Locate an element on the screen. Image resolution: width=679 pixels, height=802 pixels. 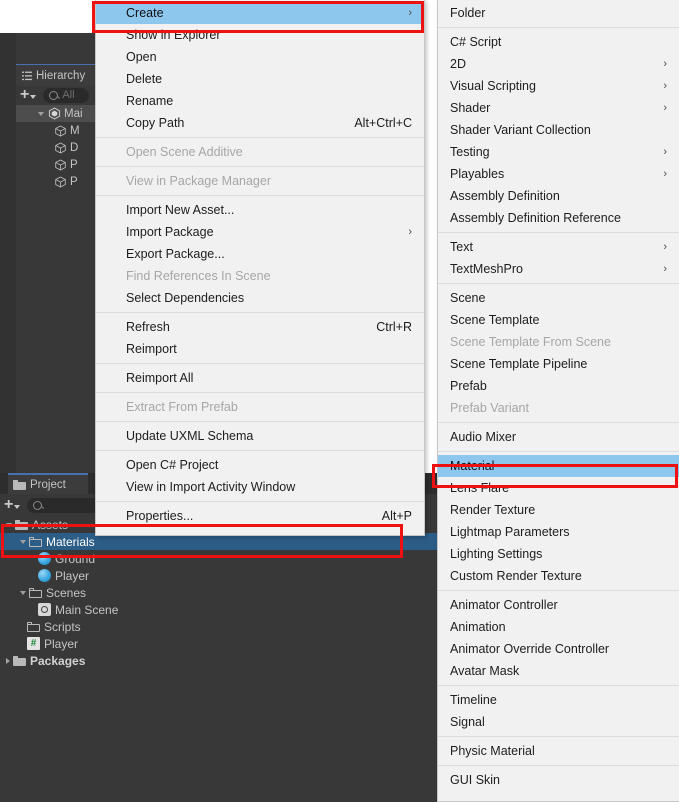
hierarchy-add-button: + is located at coordinates (24, 95).